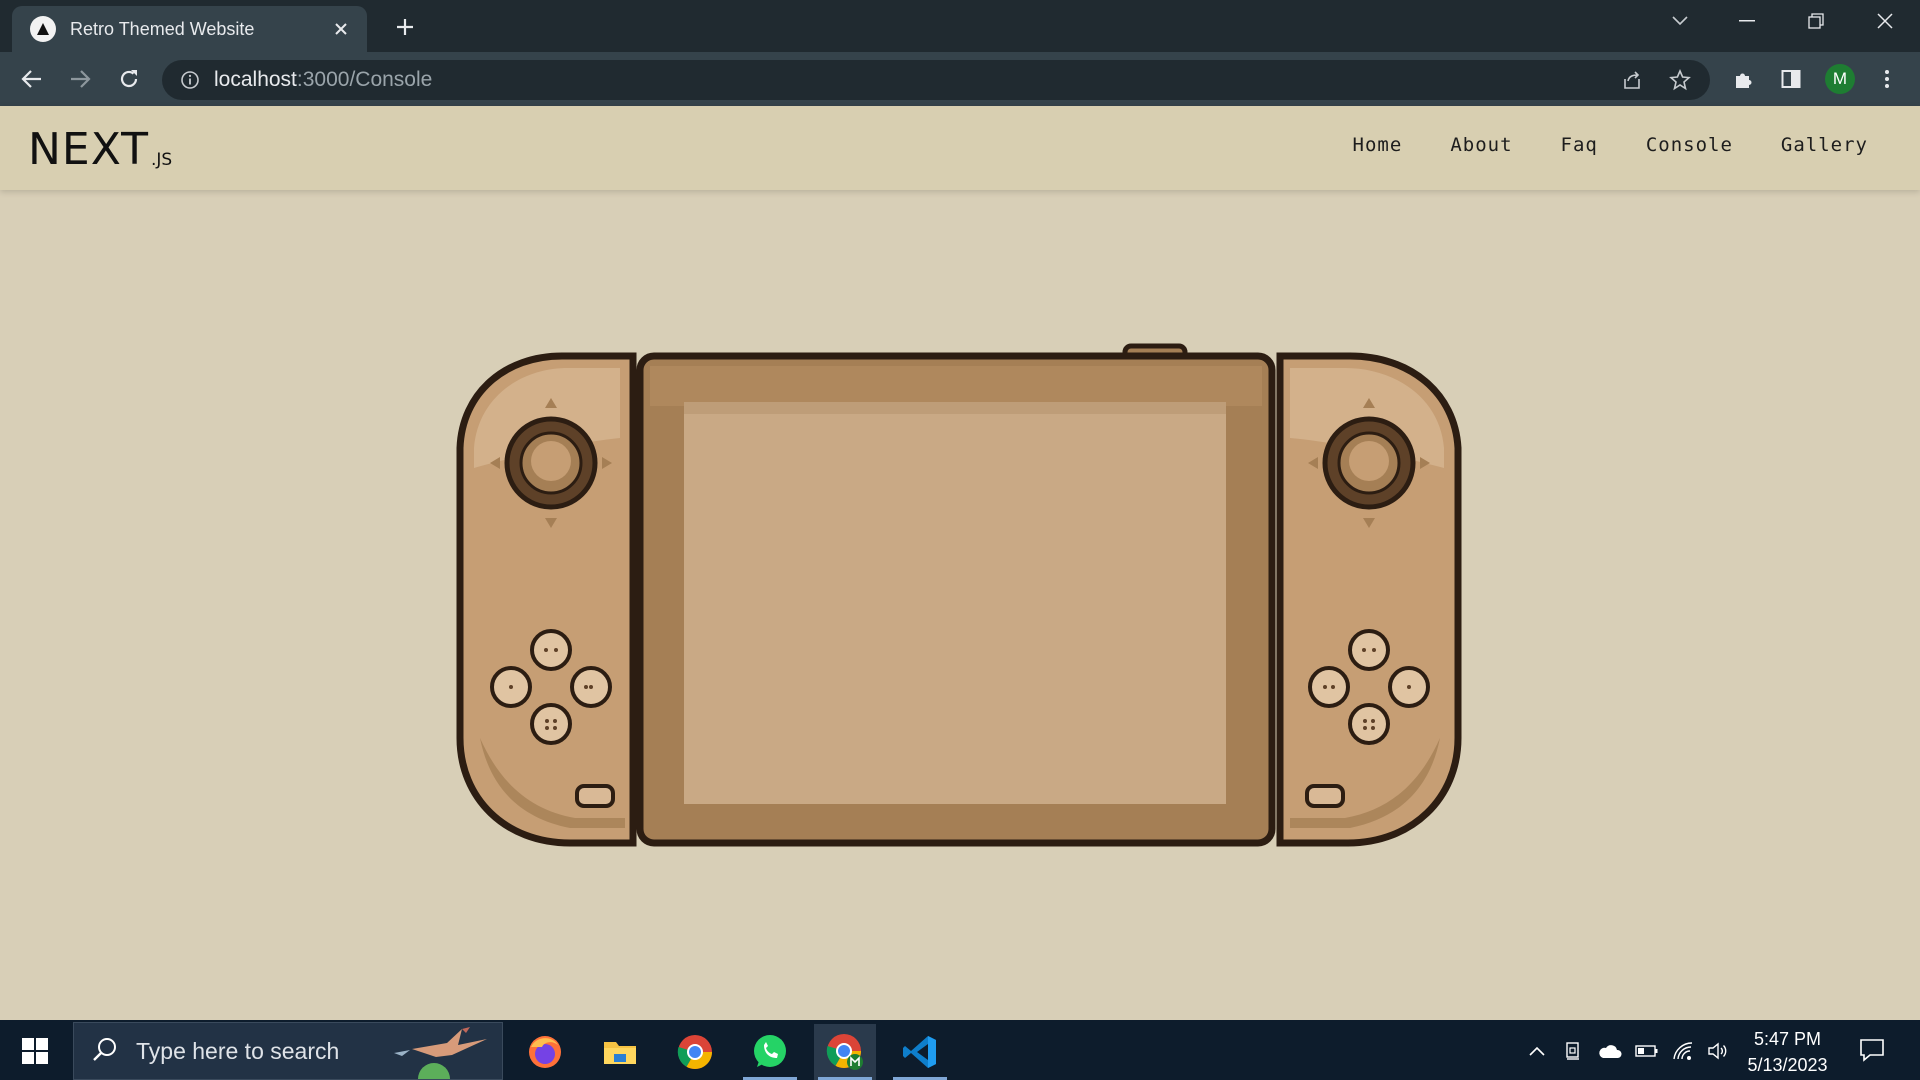 Image resolution: width=1920 pixels, height=1080 pixels. I want to click on close-window-icon, so click(1885, 21).